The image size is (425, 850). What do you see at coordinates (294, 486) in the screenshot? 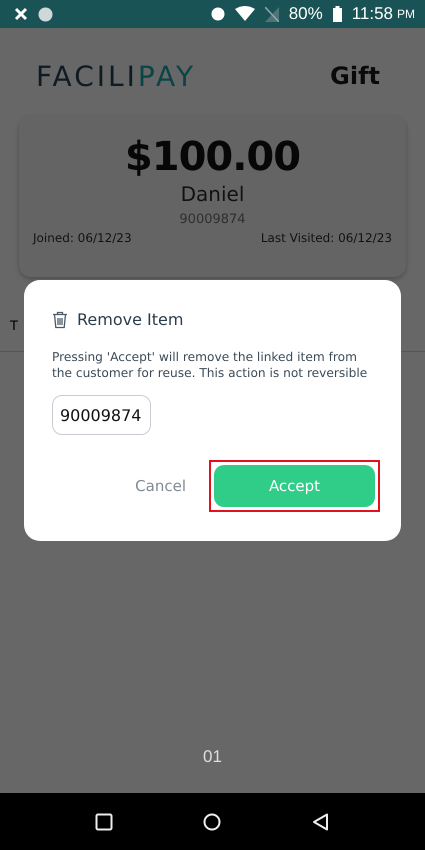
I see `accept-button: Accept` at bounding box center [294, 486].